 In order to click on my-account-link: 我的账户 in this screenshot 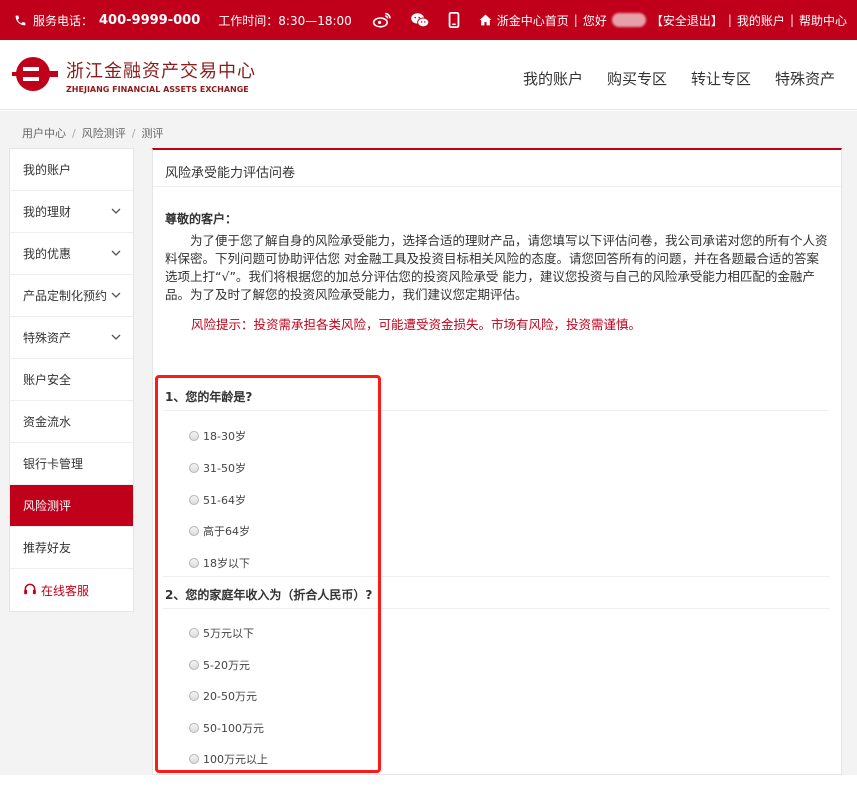, I will do `click(761, 20)`.